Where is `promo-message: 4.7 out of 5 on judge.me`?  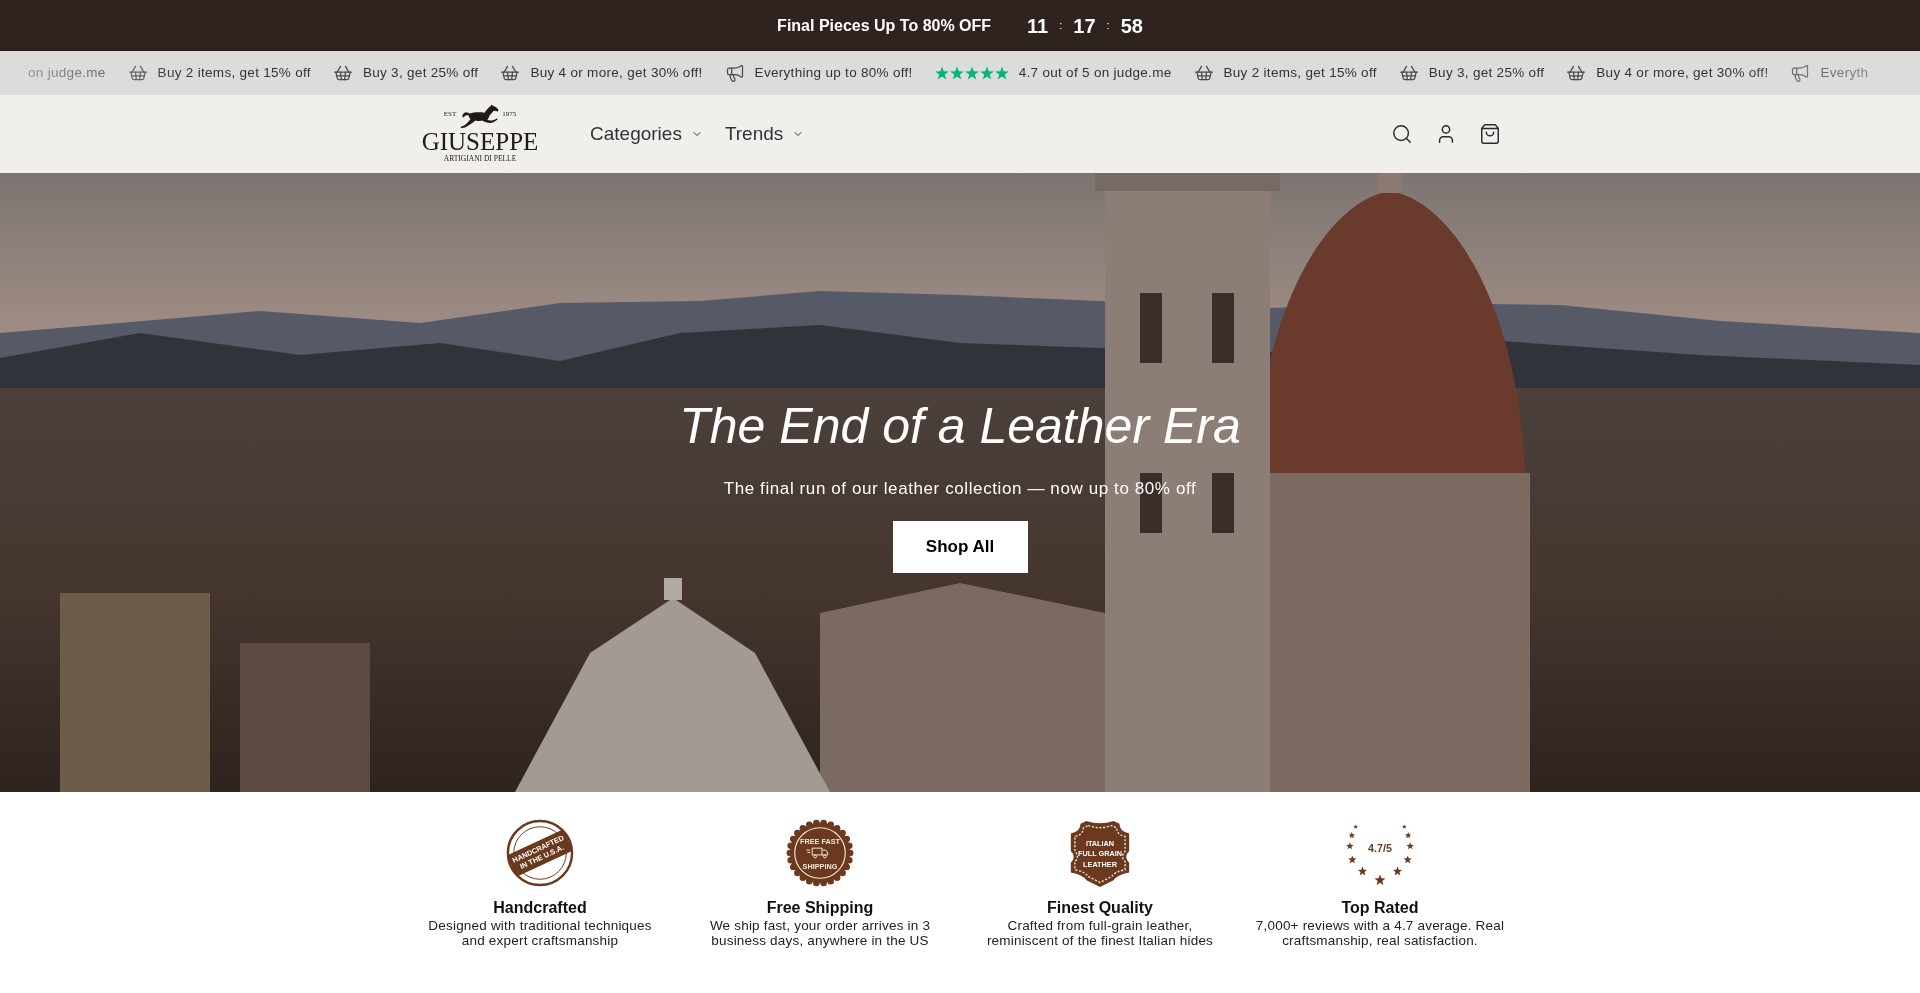
promo-message: 4.7 out of 5 on judge.me is located at coordinates (1095, 72).